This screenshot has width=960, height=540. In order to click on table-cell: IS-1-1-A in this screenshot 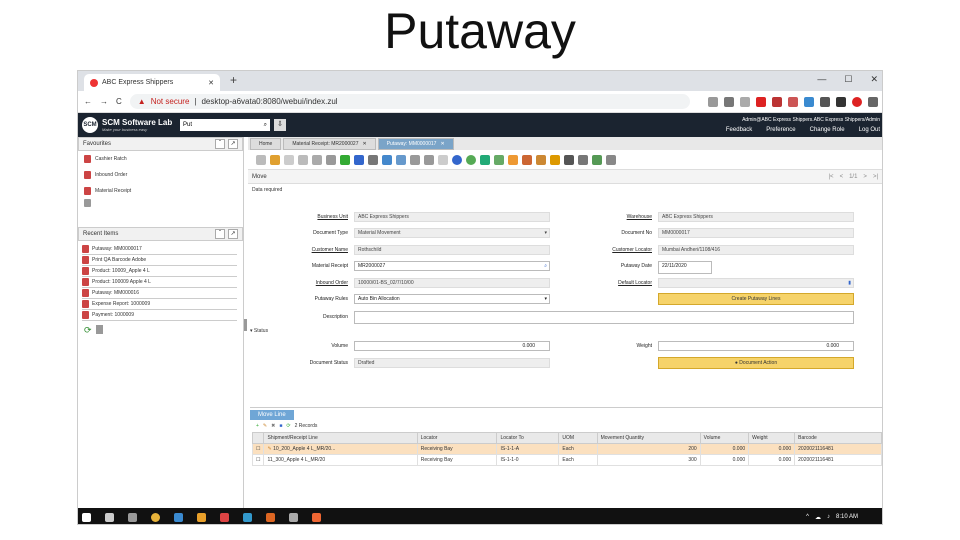, I will do `click(528, 449)`.